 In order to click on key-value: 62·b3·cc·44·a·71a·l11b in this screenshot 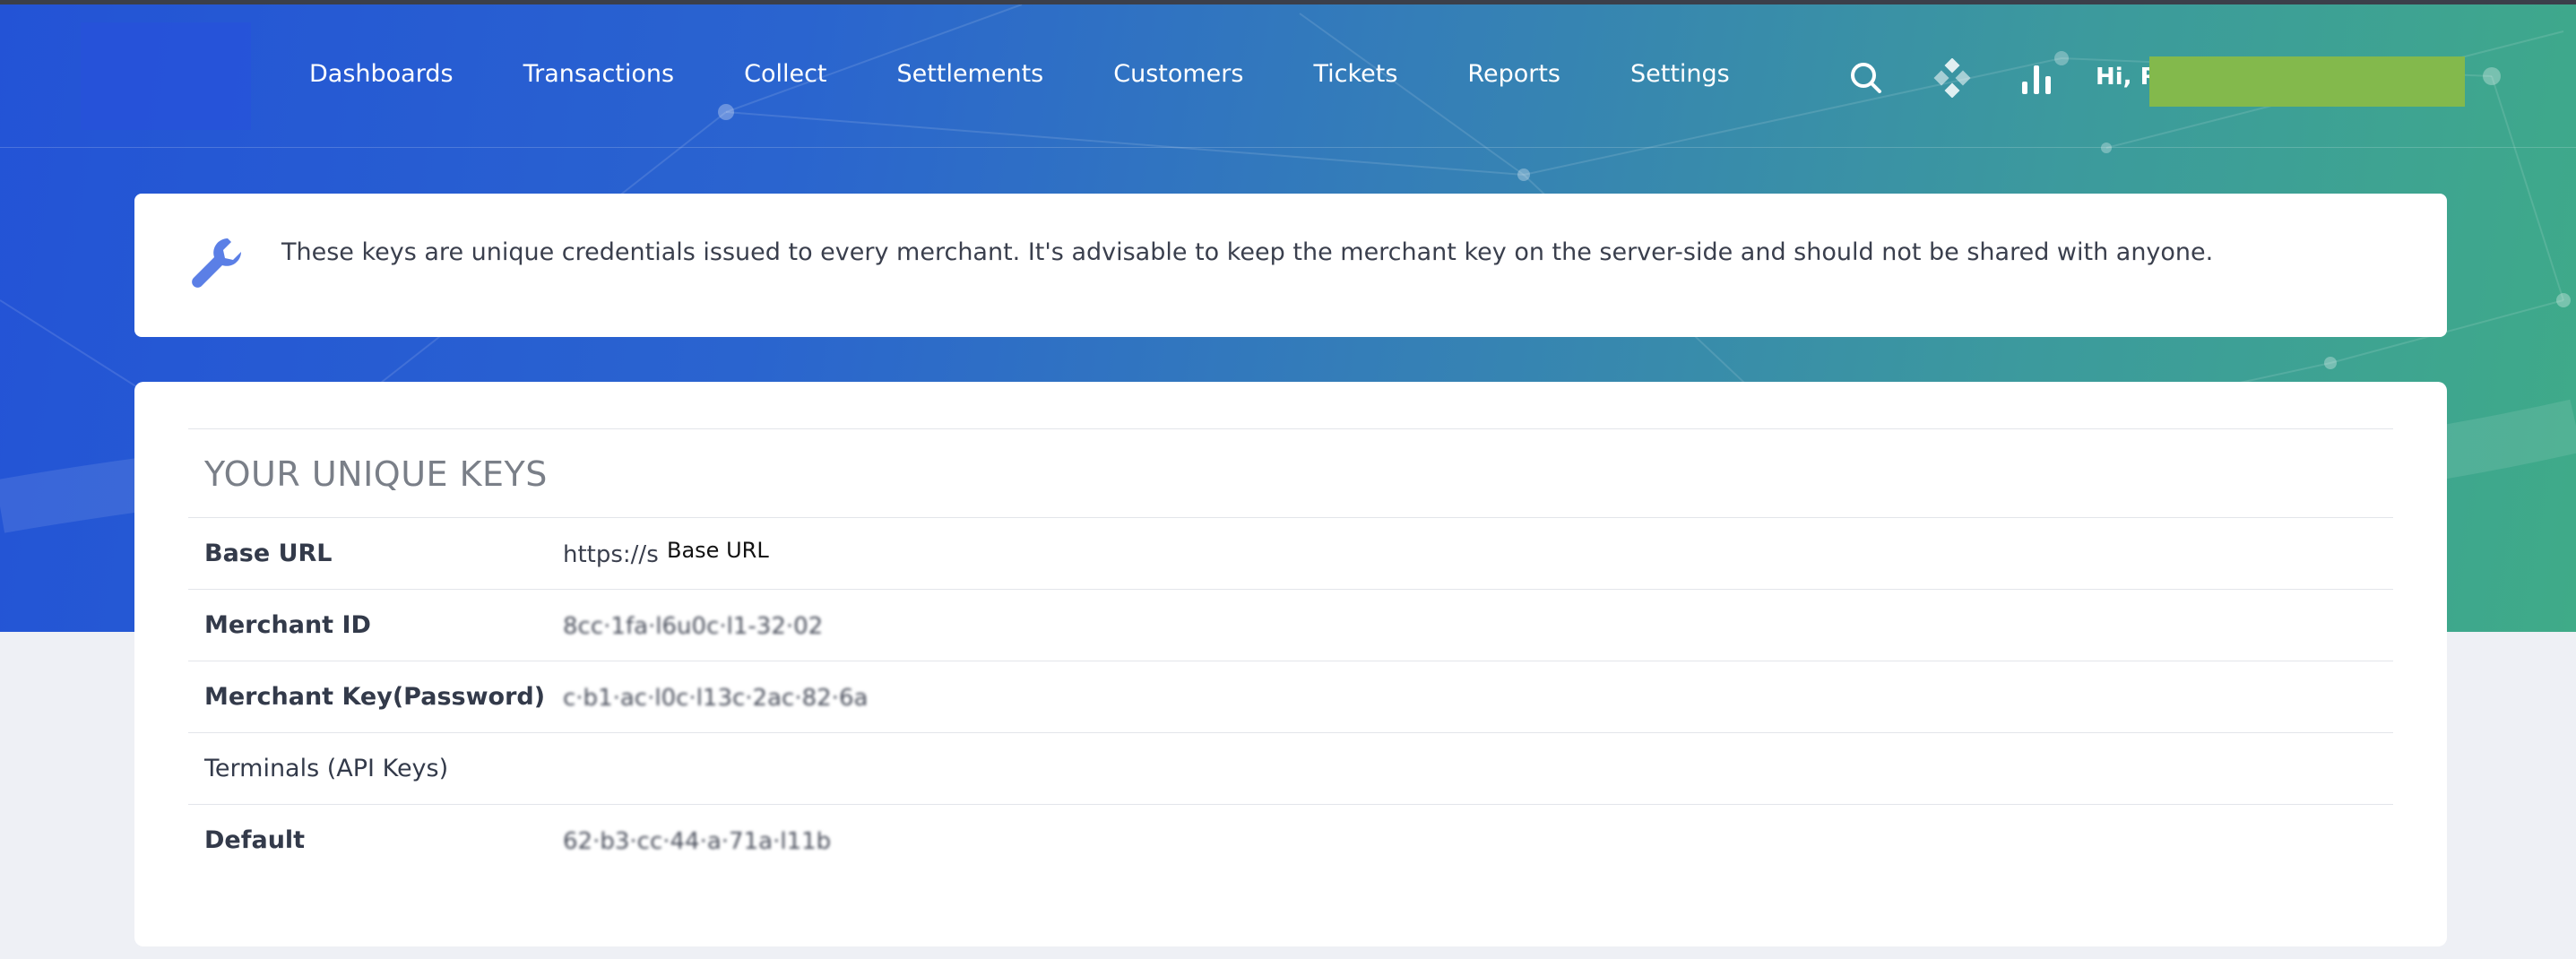, I will do `click(697, 841)`.